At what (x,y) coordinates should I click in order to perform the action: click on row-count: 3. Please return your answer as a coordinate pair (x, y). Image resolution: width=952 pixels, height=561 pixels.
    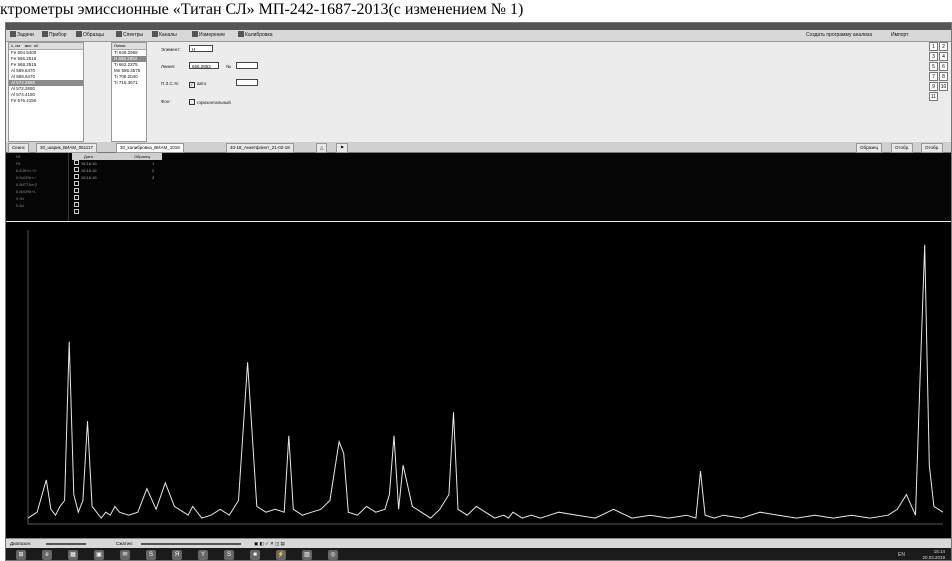
    Looking at the image, I should click on (153, 177).